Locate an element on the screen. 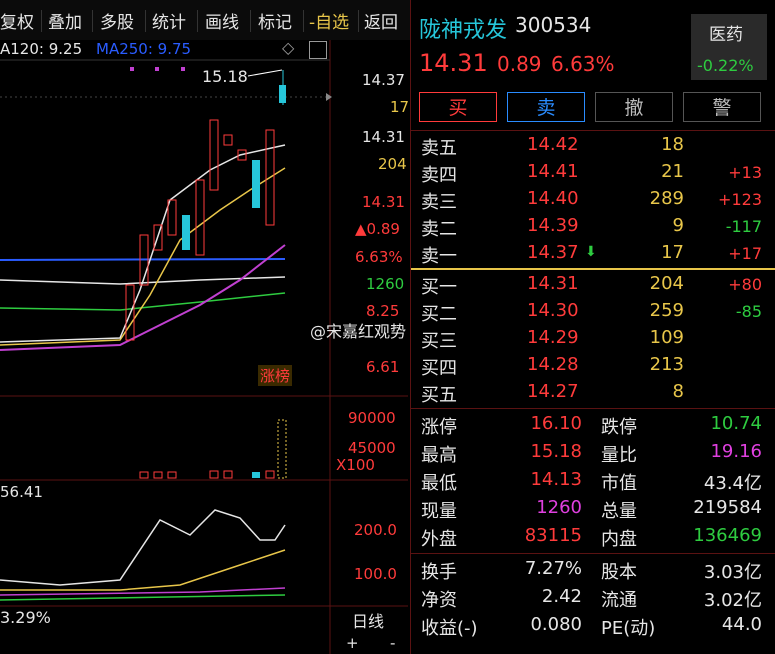 Image resolution: width=775 pixels, height=654 pixels. buy-button: 买 is located at coordinates (458, 107).